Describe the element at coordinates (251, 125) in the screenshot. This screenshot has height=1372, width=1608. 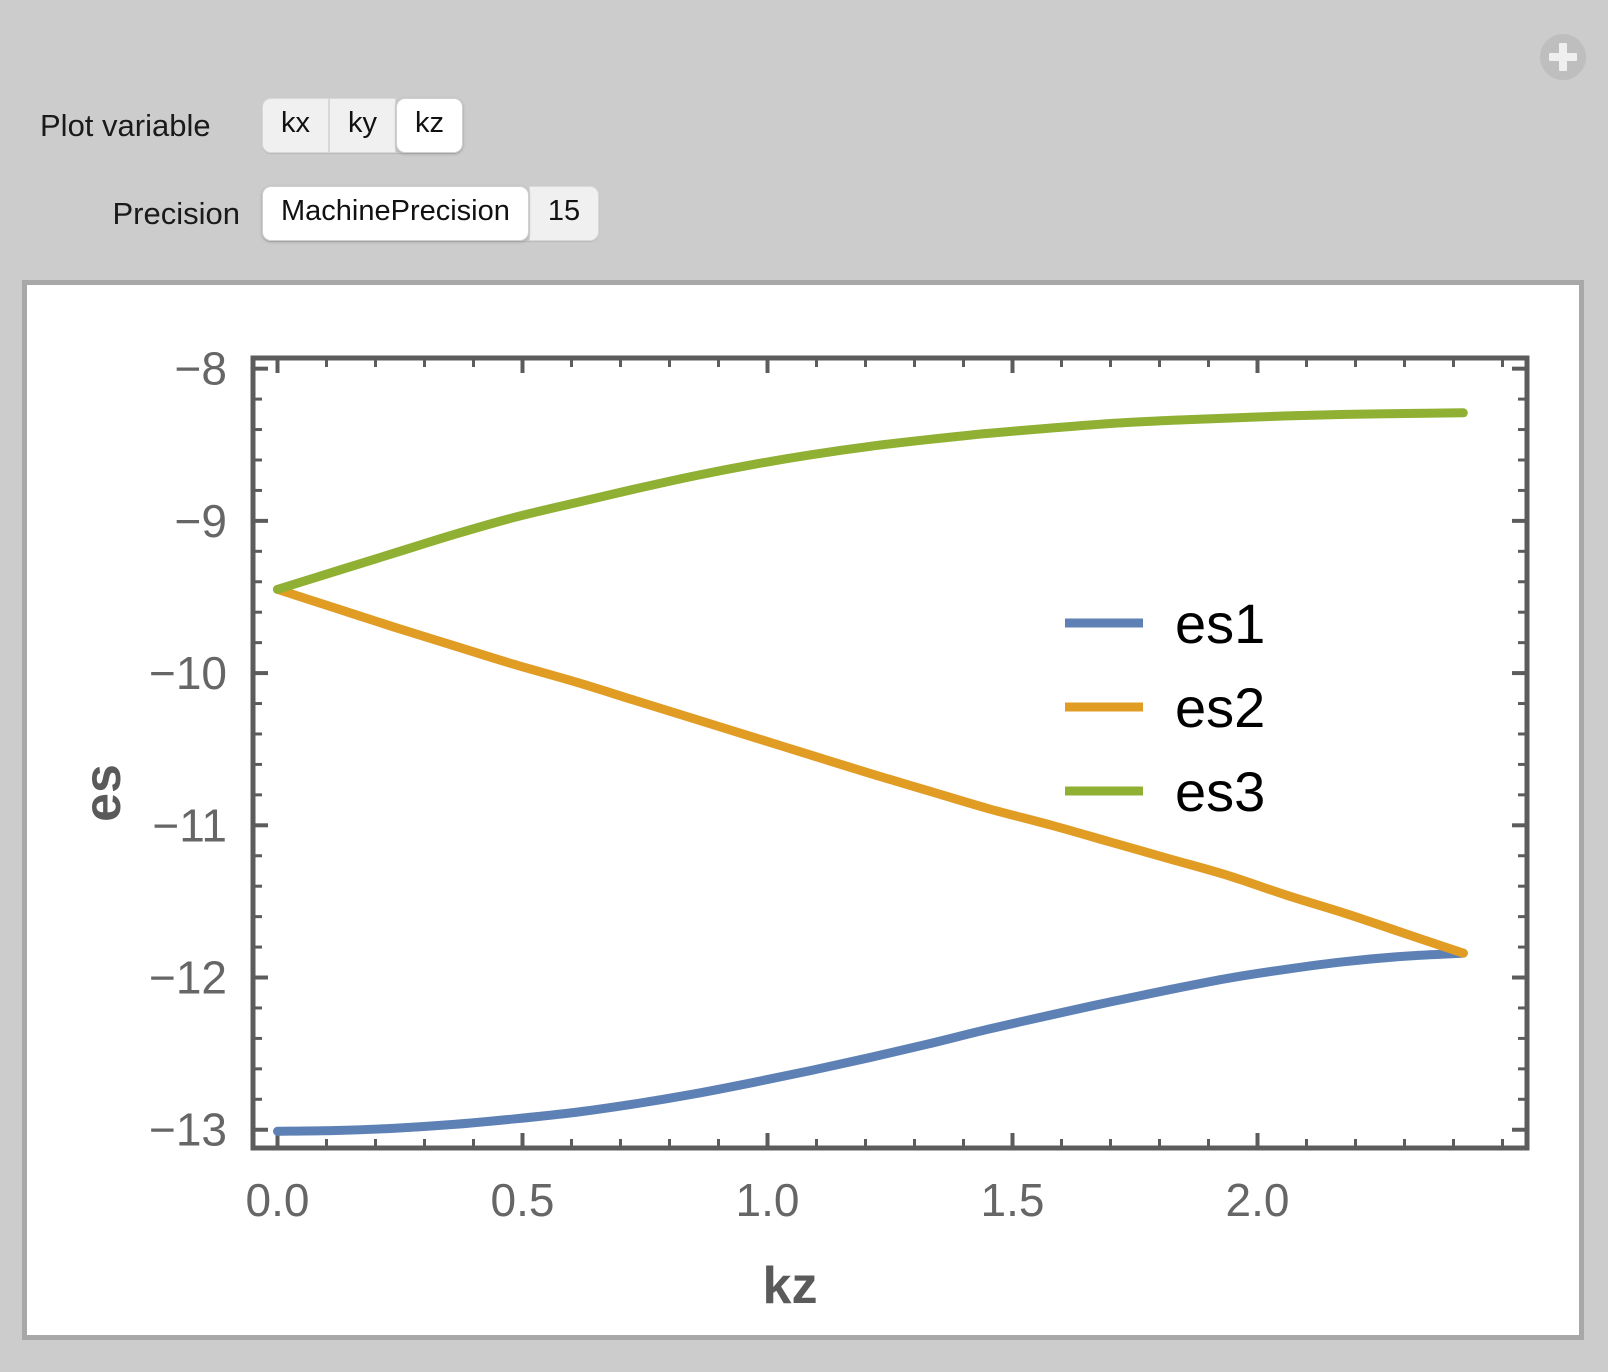
I see `plot-variable-control-row: Plot variable kx ky kz` at that location.